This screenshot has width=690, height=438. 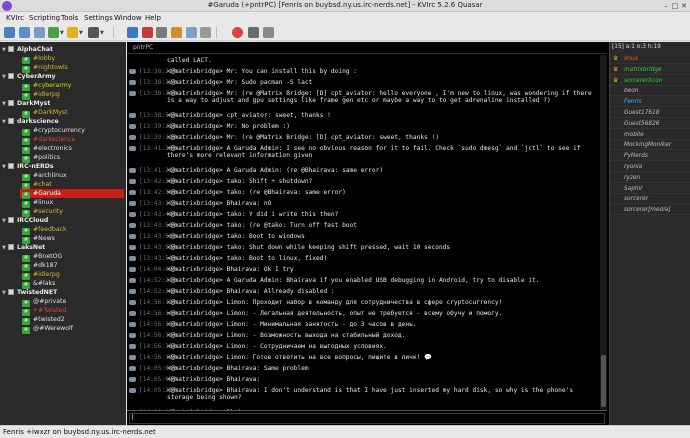 What do you see at coordinates (650, 156) in the screenshot?
I see `user-item: PyNerds` at bounding box center [650, 156].